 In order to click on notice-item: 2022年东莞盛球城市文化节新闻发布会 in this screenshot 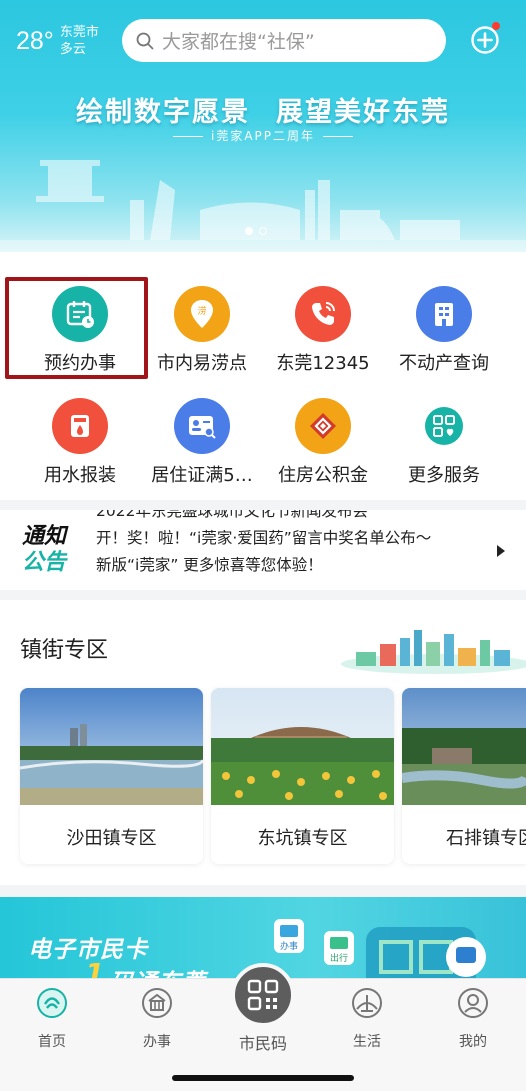, I will do `click(296, 517)`.